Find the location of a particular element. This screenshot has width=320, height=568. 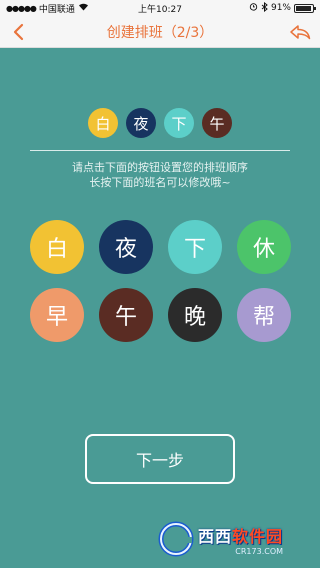

hint-line-1: 请点击下面的按钮设置您的排班顺序 is located at coordinates (160, 167).